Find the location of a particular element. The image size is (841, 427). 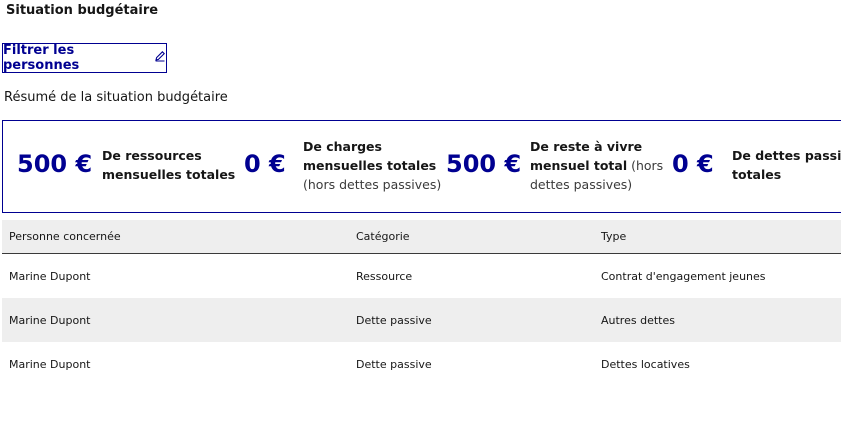

column-header-person: Personne concernée is located at coordinates (175, 237).